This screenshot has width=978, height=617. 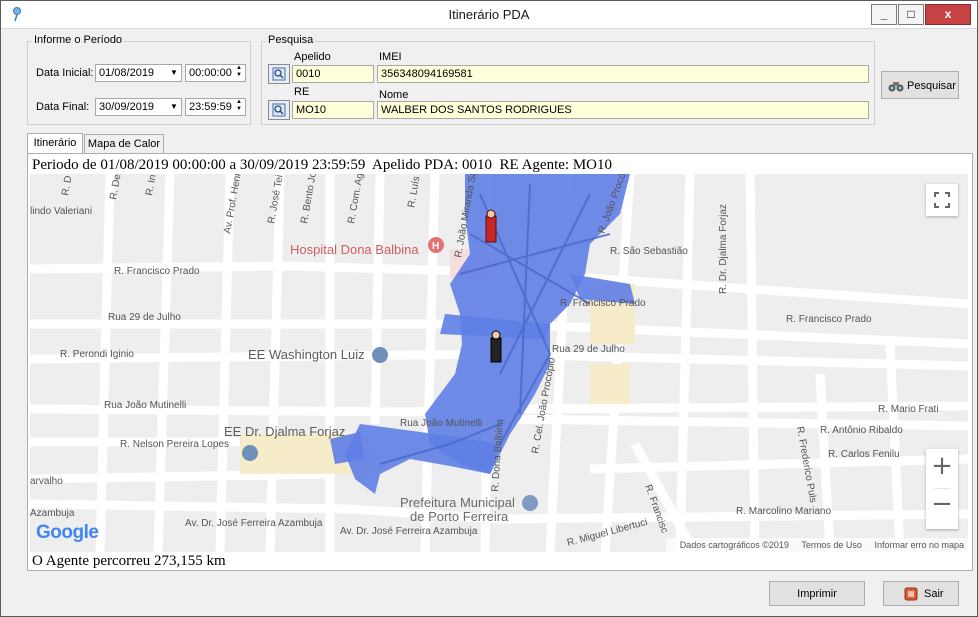 What do you see at coordinates (394, 95) in the screenshot?
I see `nome-label: Nome` at bounding box center [394, 95].